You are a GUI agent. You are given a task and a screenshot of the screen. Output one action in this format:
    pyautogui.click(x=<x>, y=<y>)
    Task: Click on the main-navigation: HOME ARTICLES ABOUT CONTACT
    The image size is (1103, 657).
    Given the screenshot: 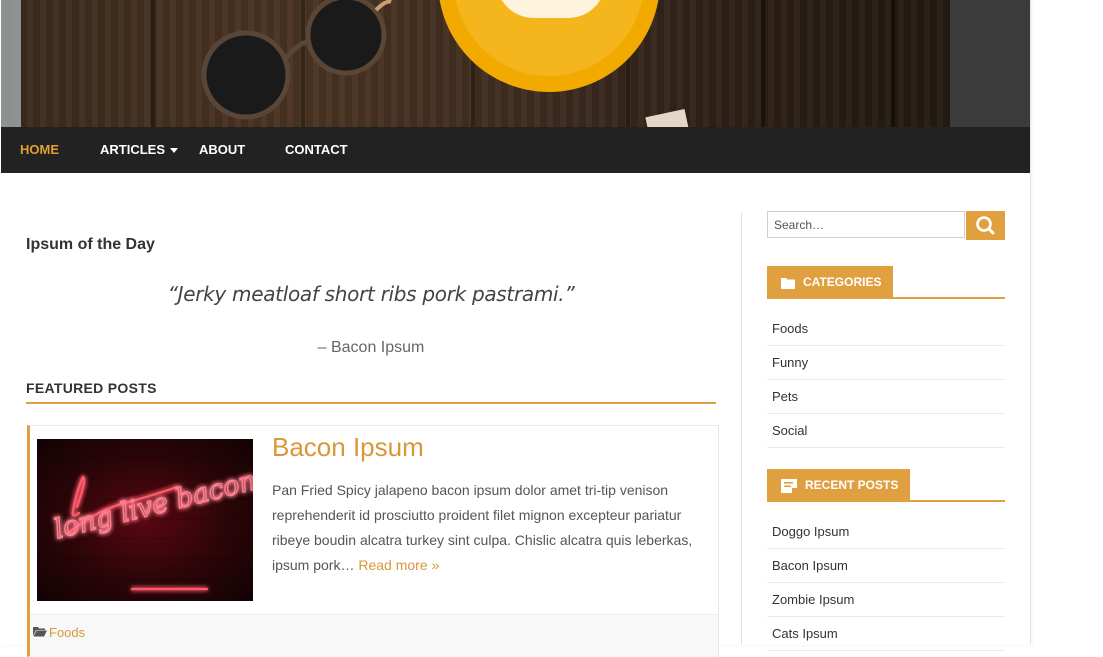 What is the action you would take?
    pyautogui.click(x=515, y=150)
    